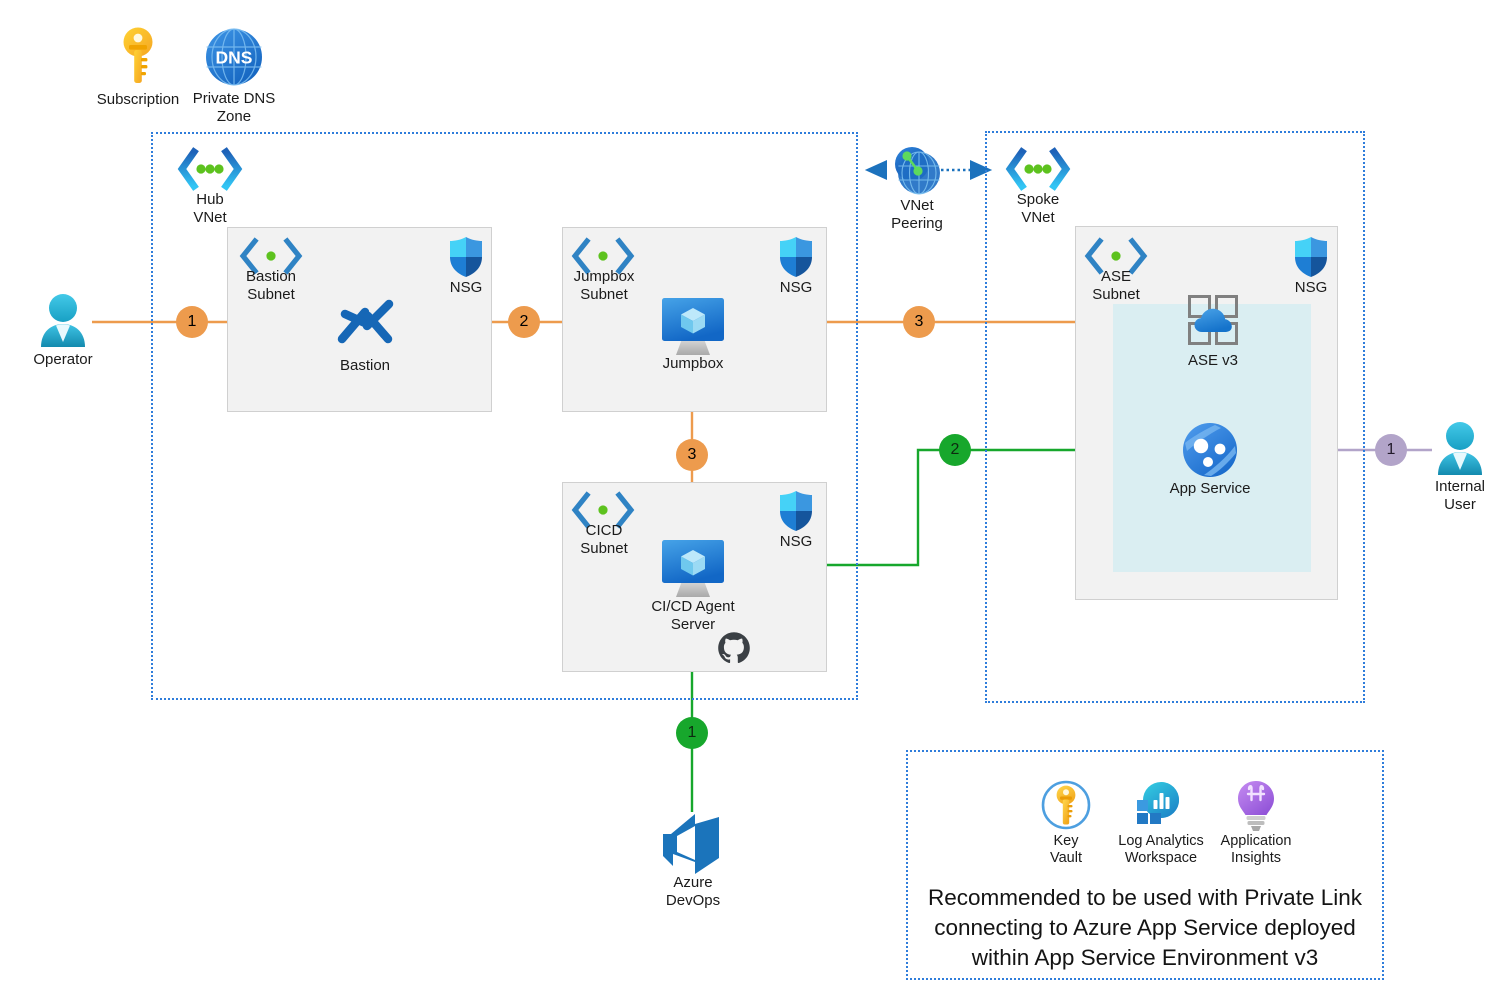 Image resolution: width=1496 pixels, height=1004 pixels. Describe the element at coordinates (1213, 320) in the screenshot. I see `ase-icon` at that location.